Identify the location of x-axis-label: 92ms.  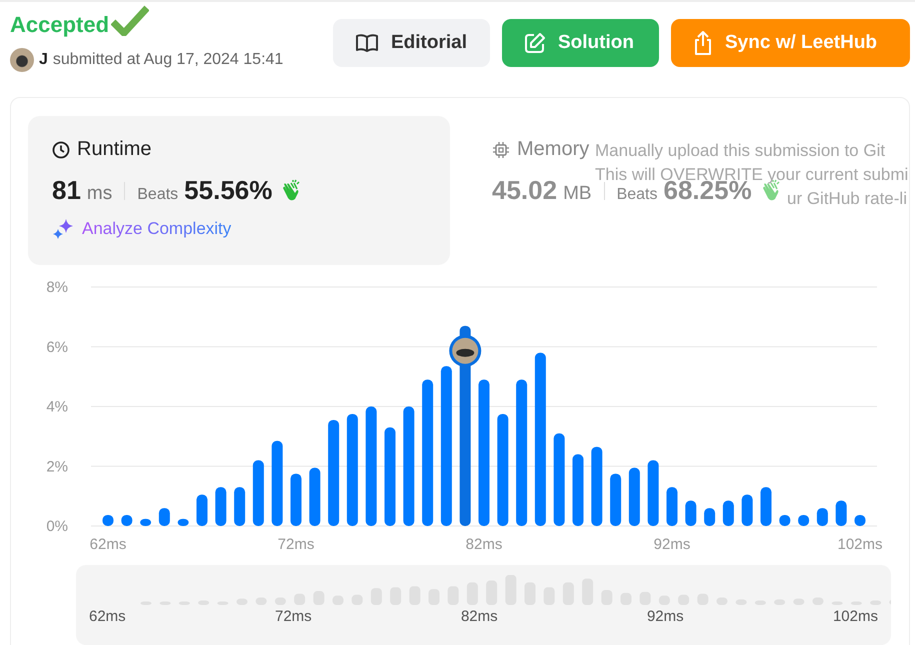
(672, 544).